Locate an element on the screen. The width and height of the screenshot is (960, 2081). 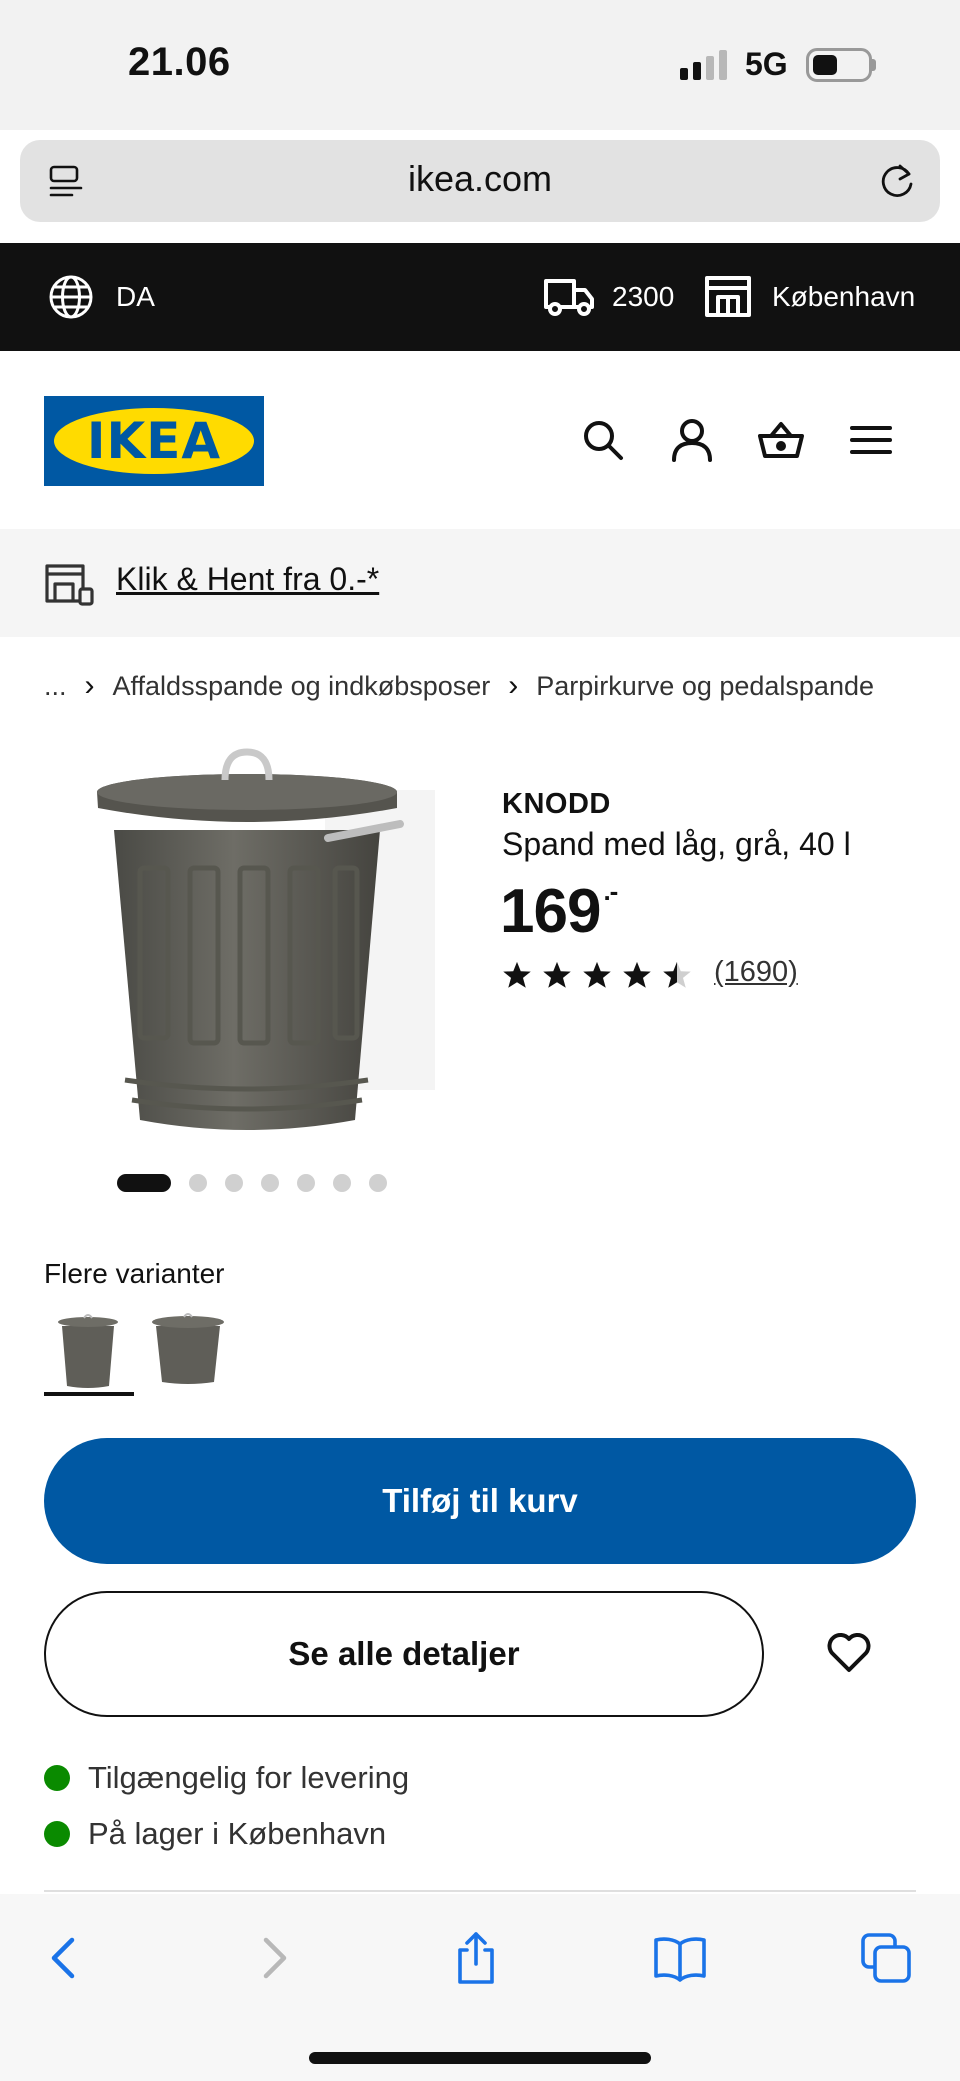
address-bar: ikea.com is located at coordinates (480, 181).